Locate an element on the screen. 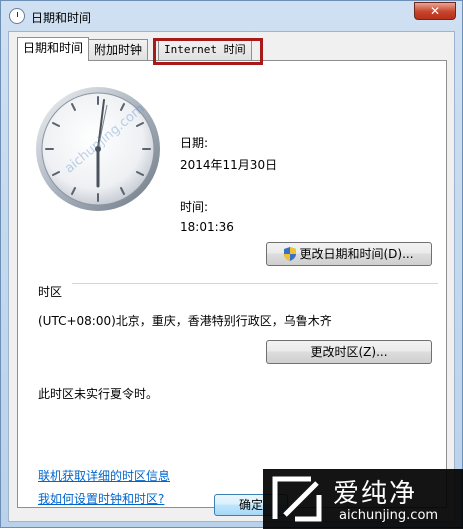 This screenshot has width=463, height=529. brand-logo-icon is located at coordinates (297, 499).